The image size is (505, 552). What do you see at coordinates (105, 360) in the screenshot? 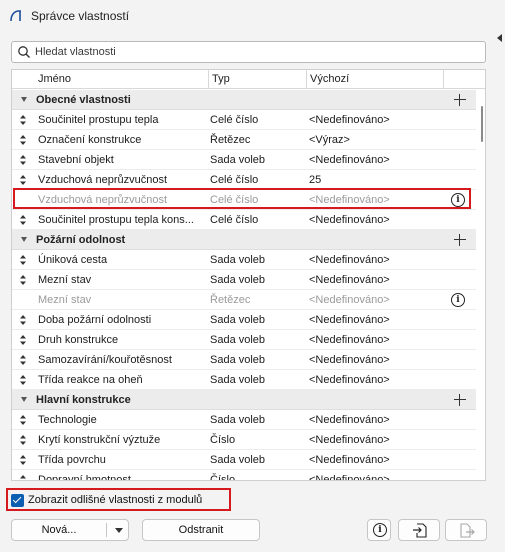
I see `property-name: Samozavírání/kouřotěsnost` at bounding box center [105, 360].